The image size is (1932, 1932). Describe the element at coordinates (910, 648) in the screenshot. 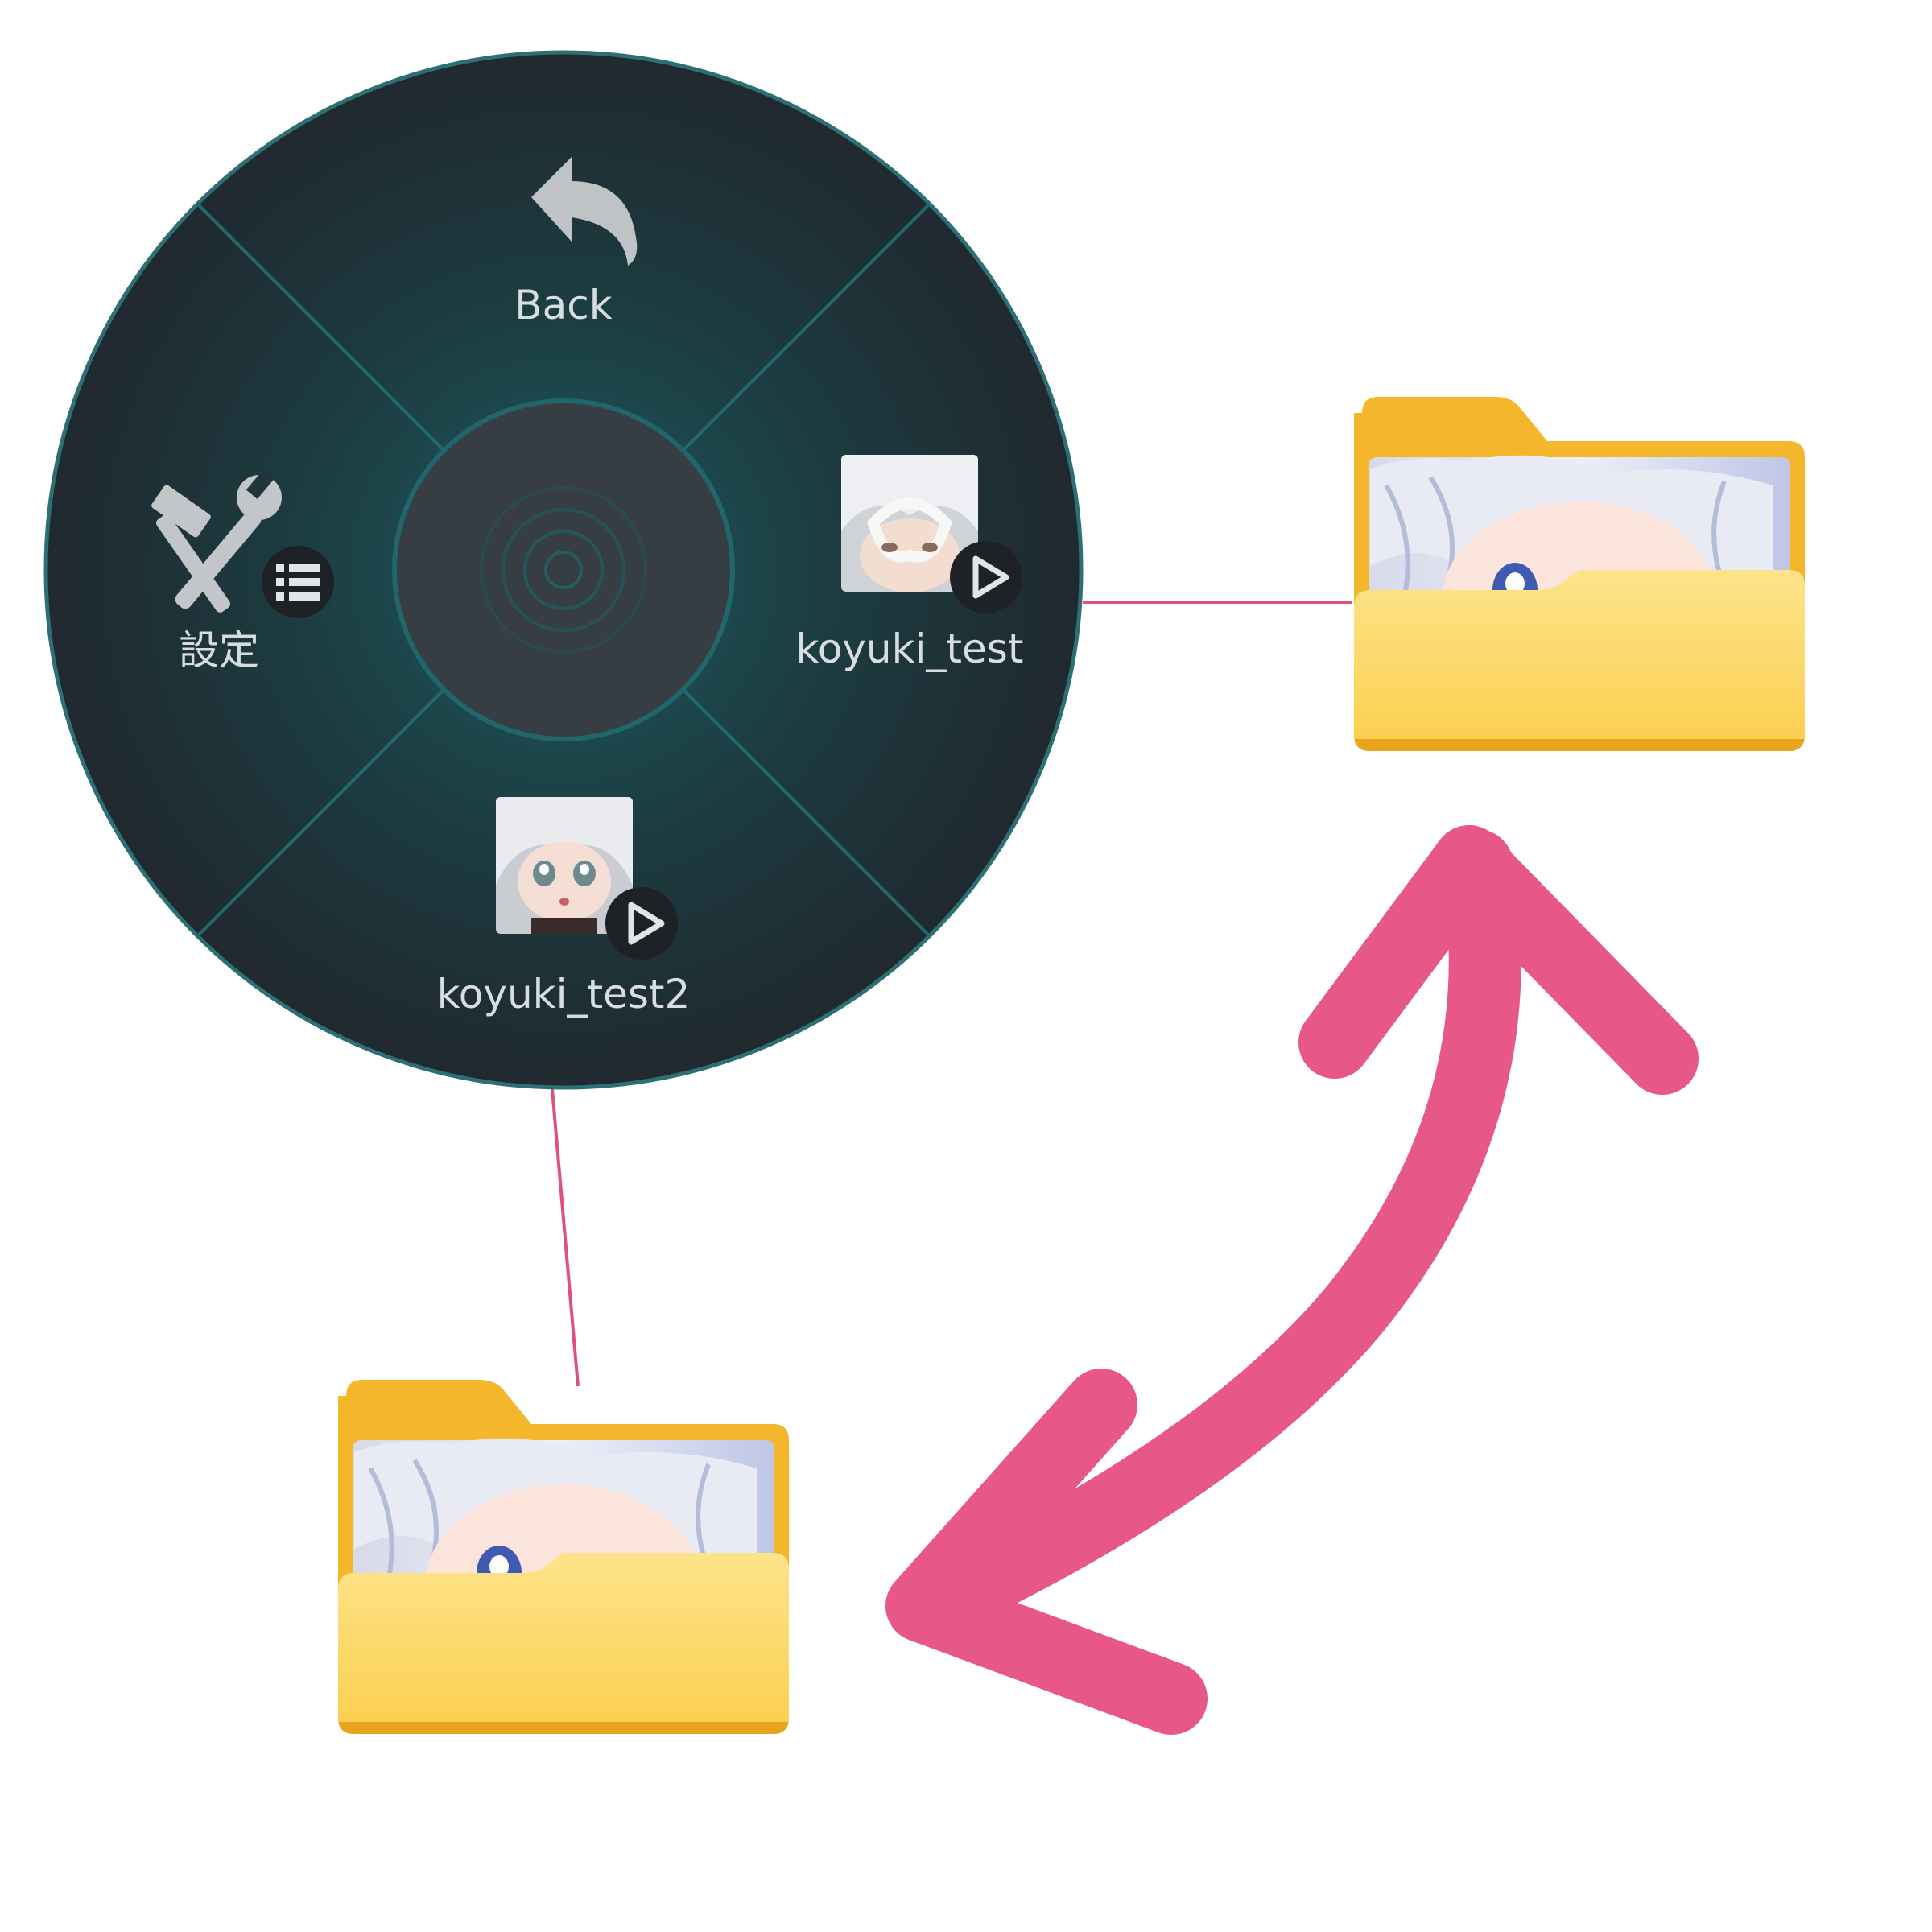

I see `toggle-1-label: koyuki_test` at that location.